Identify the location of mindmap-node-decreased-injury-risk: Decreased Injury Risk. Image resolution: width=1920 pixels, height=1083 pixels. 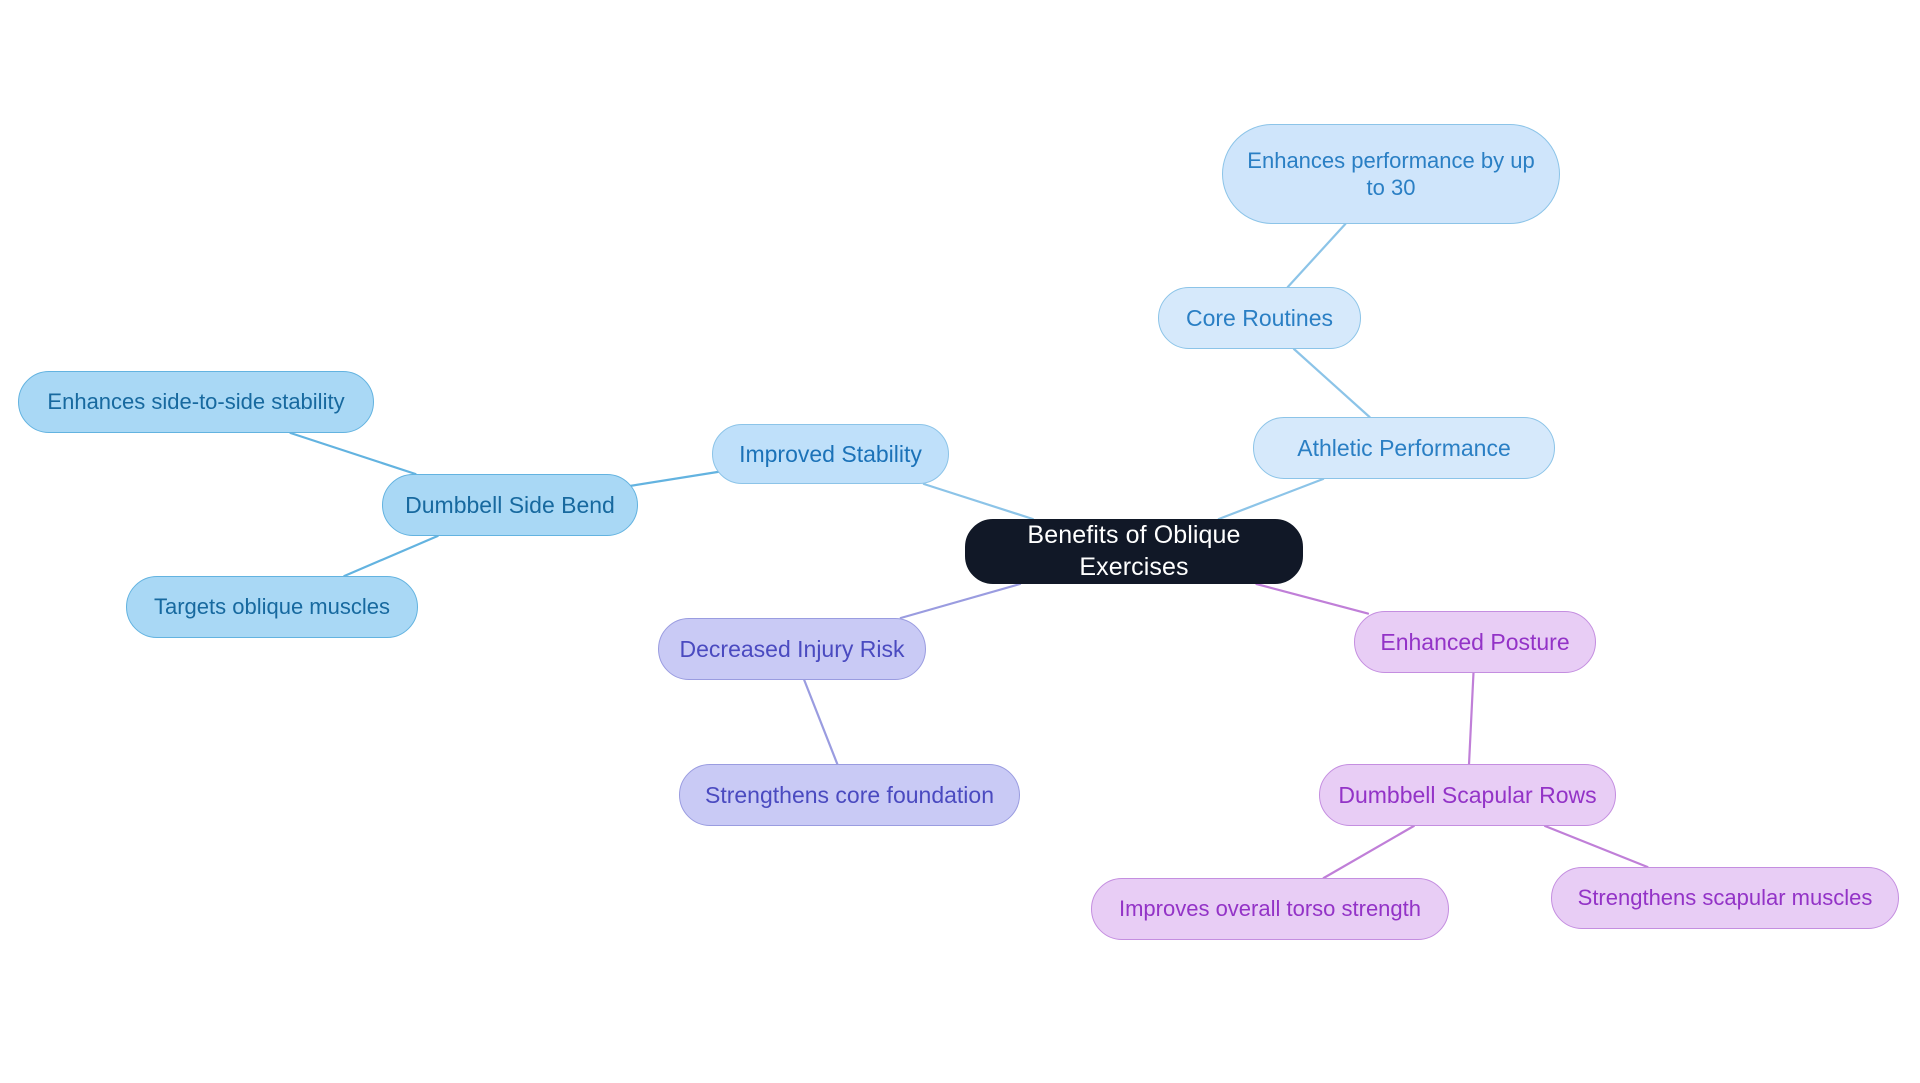
(792, 649).